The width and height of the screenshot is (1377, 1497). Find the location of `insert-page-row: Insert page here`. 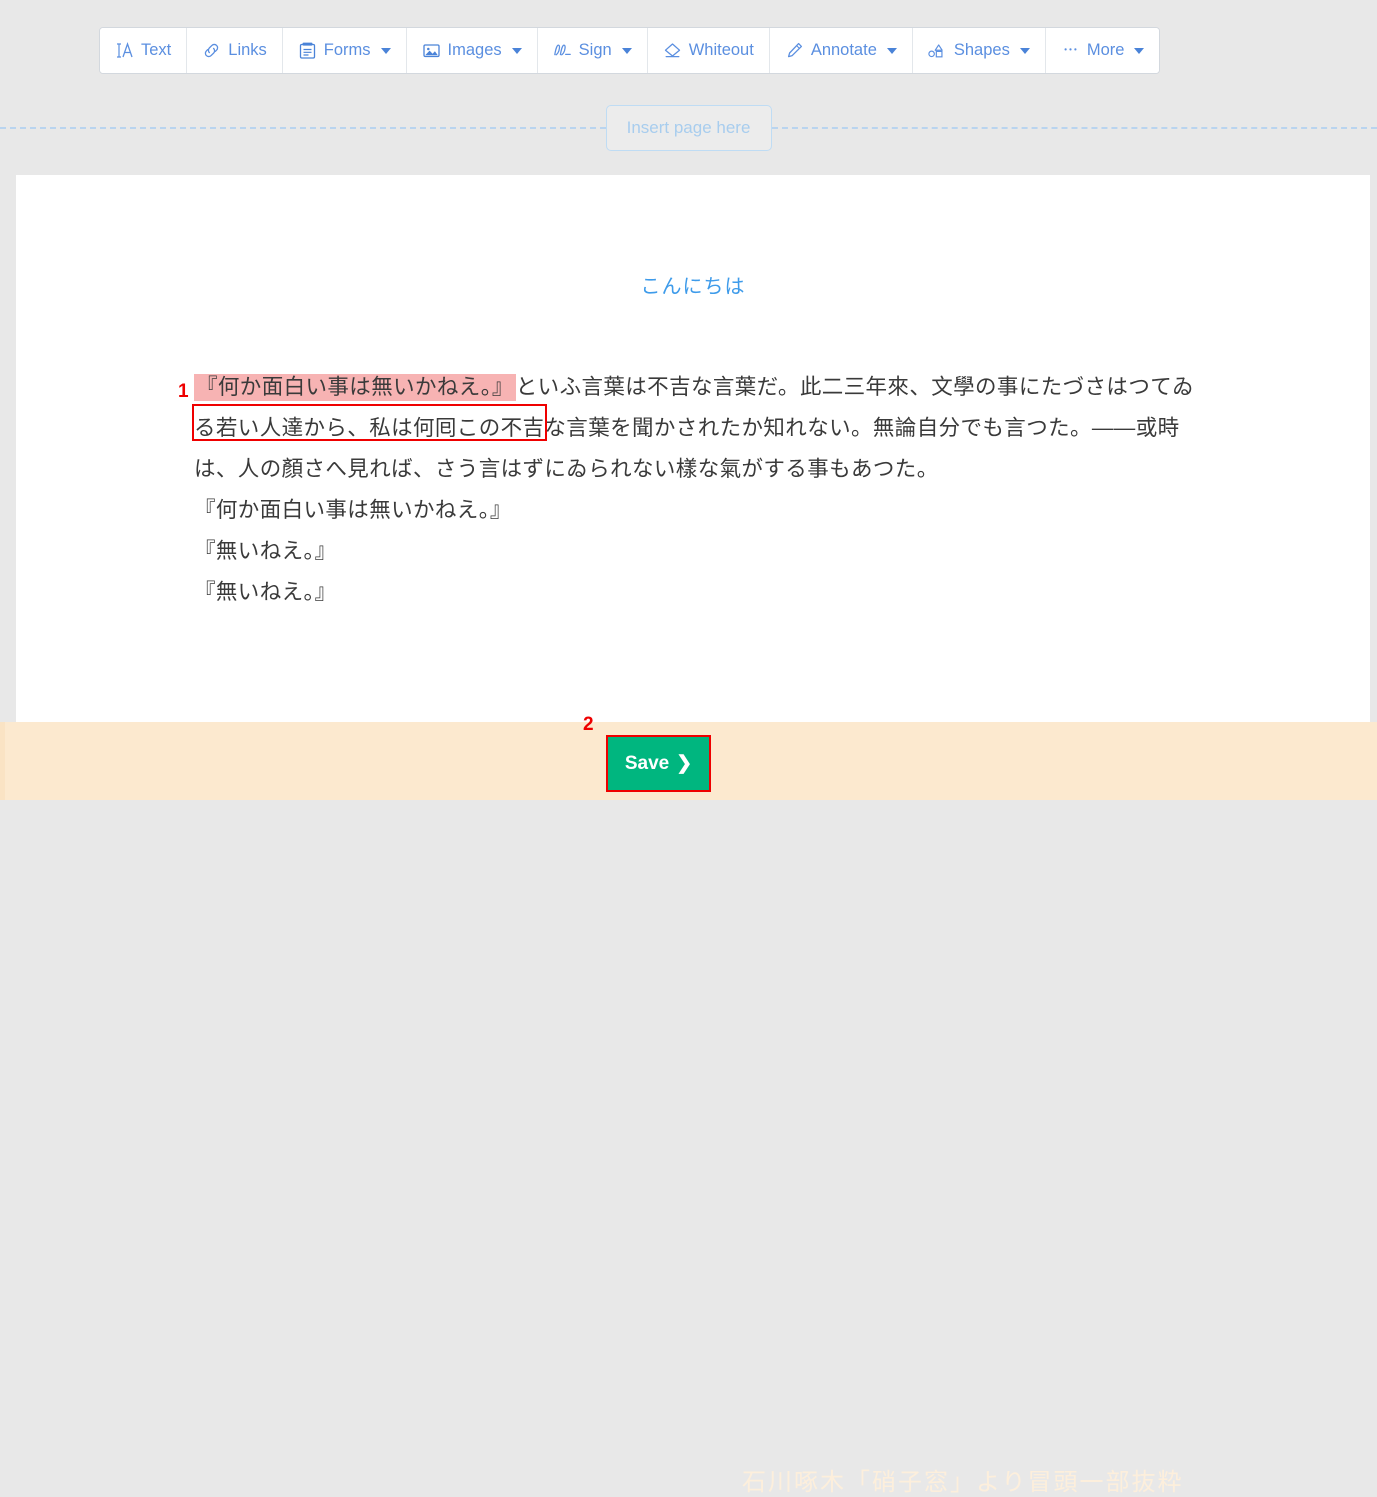

insert-page-row: Insert page here is located at coordinates (688, 128).